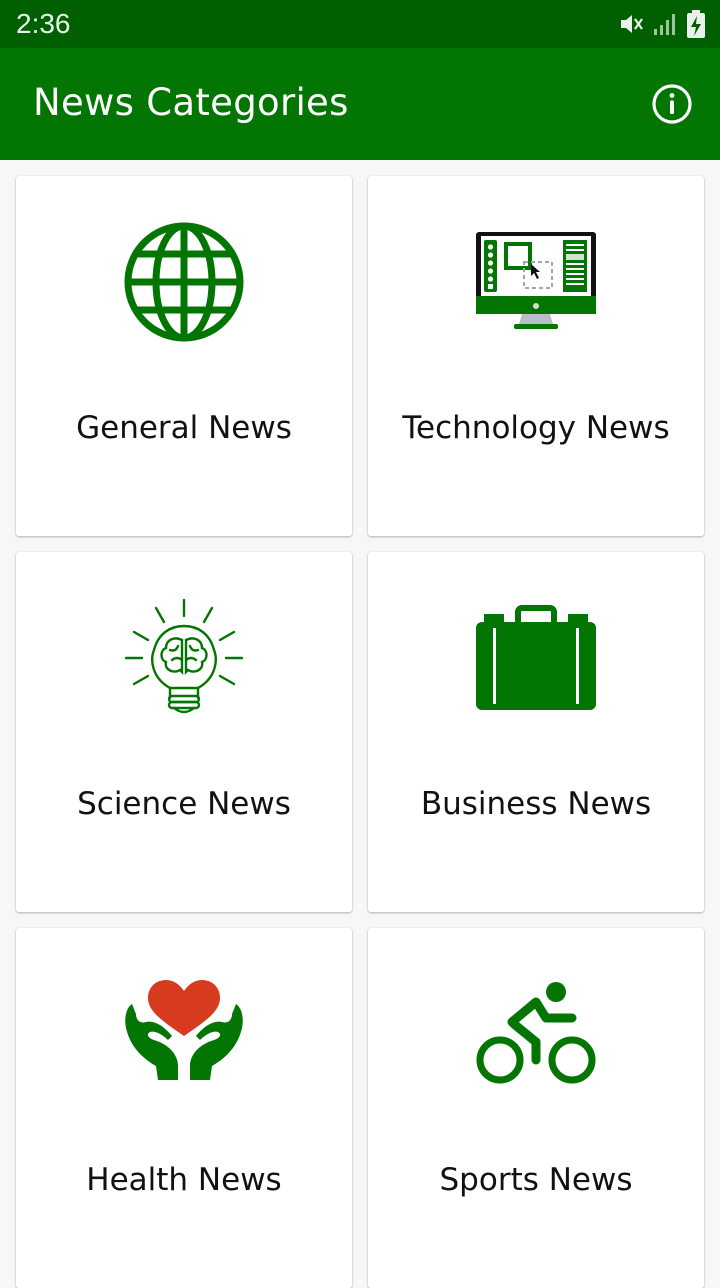  What do you see at coordinates (184, 1030) in the screenshot?
I see `heart-hands-icon` at bounding box center [184, 1030].